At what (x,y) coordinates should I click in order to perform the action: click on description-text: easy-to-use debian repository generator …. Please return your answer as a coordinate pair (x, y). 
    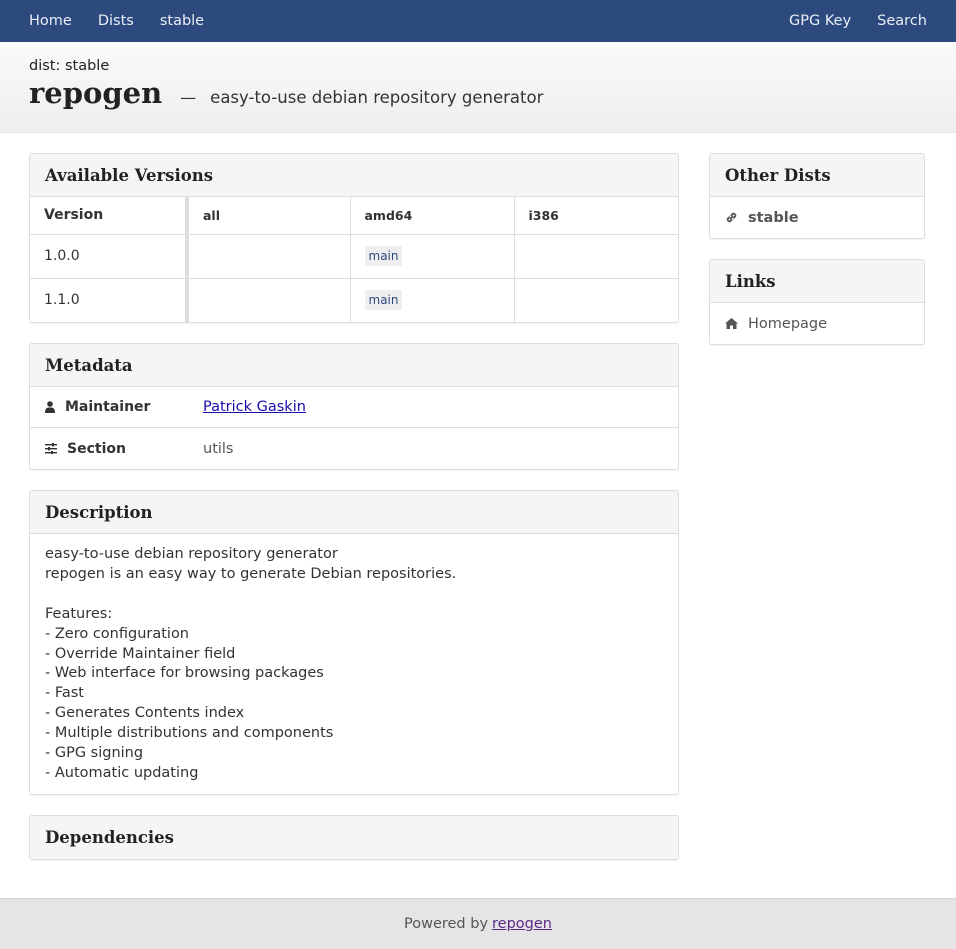
    Looking at the image, I should click on (251, 663).